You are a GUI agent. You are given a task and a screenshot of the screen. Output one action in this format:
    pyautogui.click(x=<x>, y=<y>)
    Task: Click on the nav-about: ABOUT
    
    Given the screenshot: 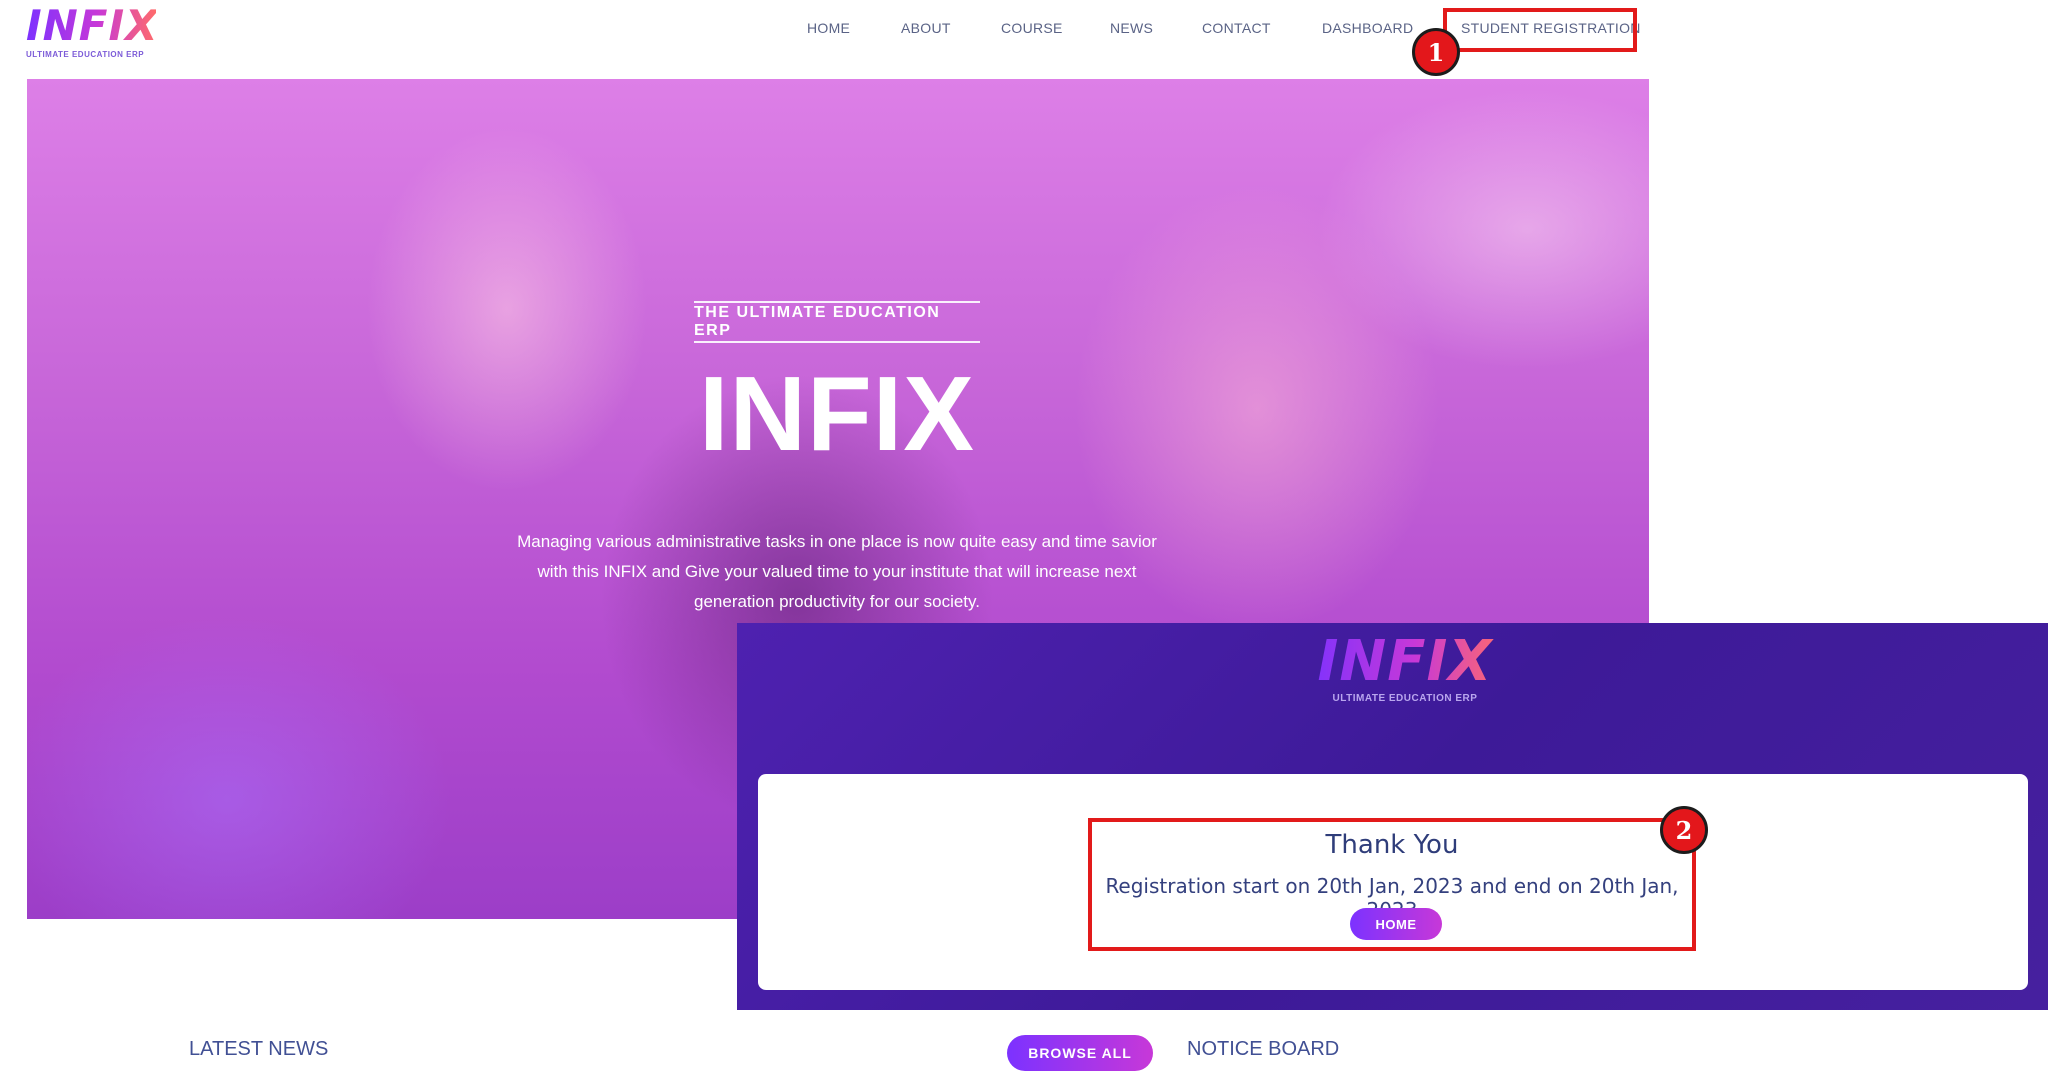 What is the action you would take?
    pyautogui.click(x=926, y=32)
    